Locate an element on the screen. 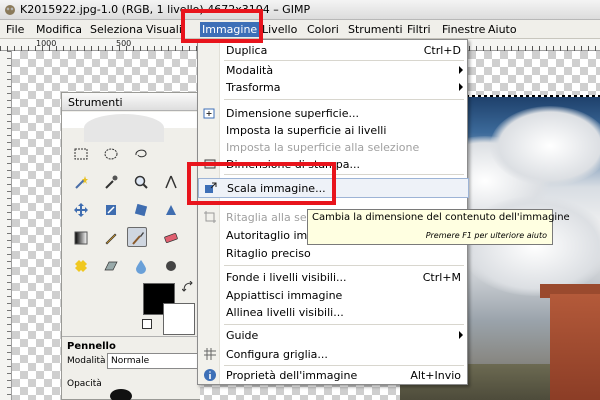 The image size is (600, 400). menu-modifica: Modifica is located at coordinates (59, 29).